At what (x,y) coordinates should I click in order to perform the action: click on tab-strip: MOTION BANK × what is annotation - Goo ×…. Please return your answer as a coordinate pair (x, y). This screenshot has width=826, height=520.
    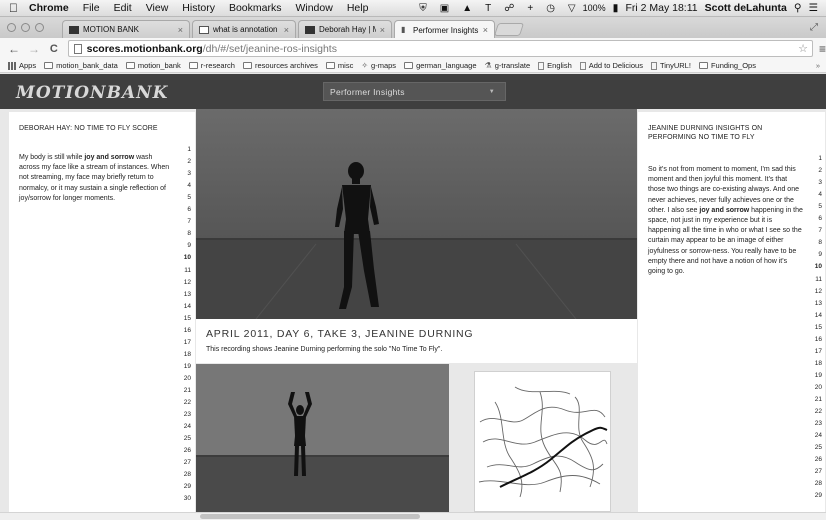
    Looking at the image, I should click on (413, 28).